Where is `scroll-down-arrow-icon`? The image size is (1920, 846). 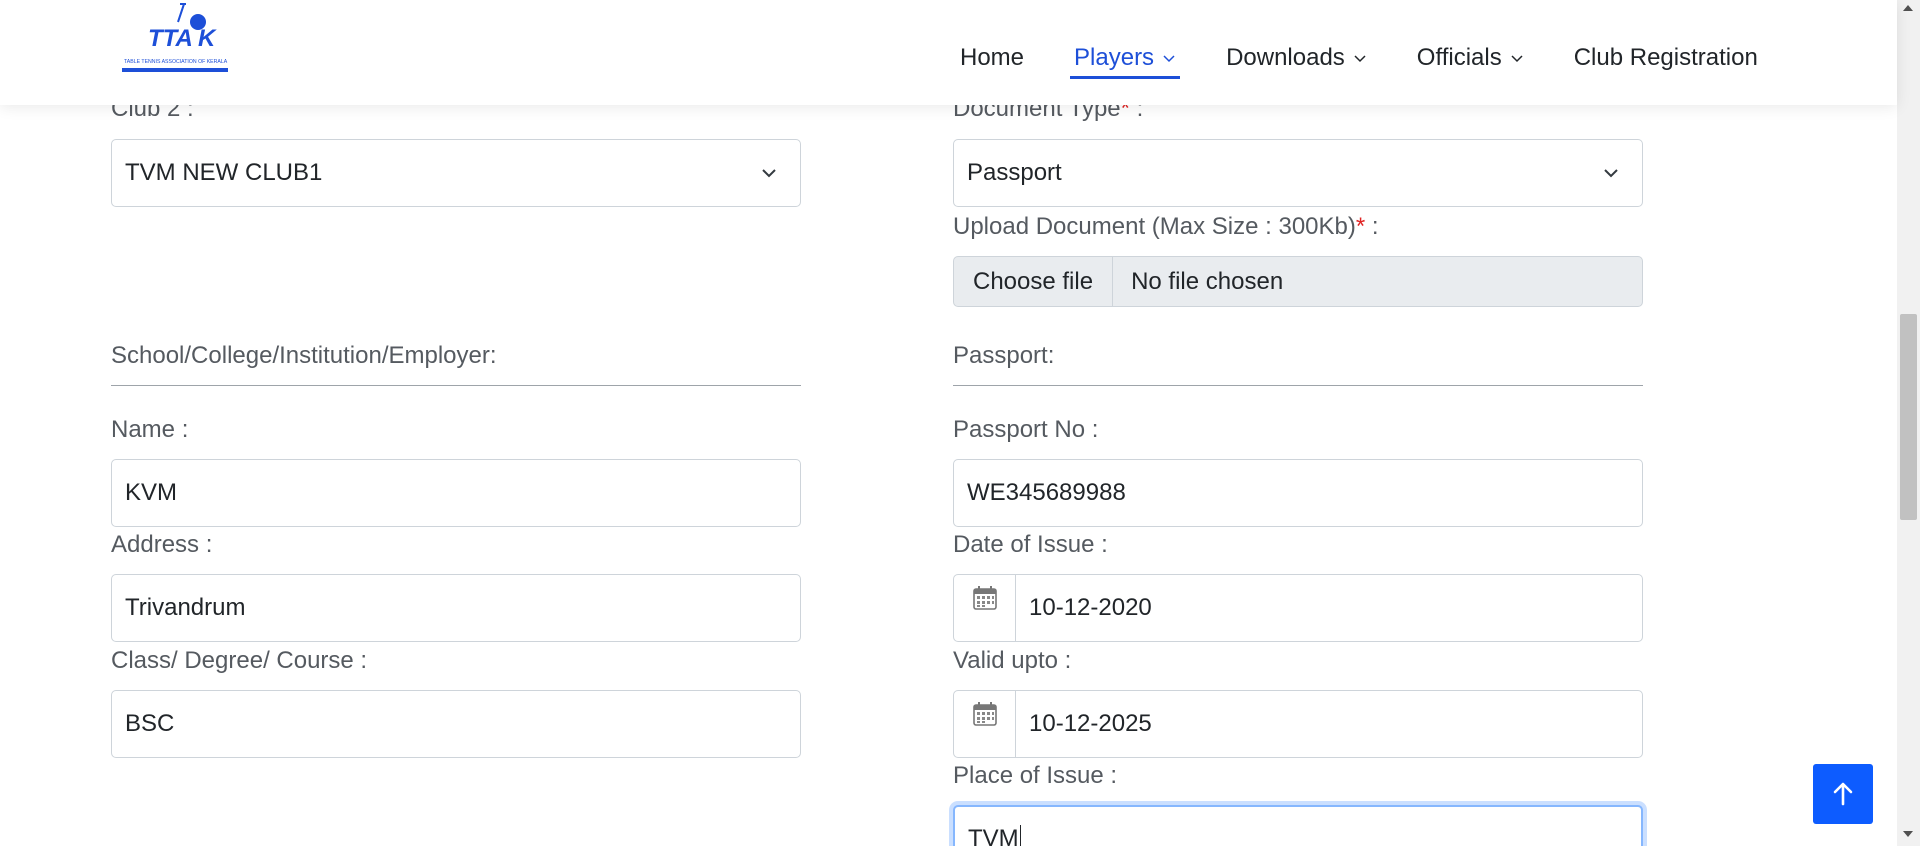
scroll-down-arrow-icon is located at coordinates (1908, 834).